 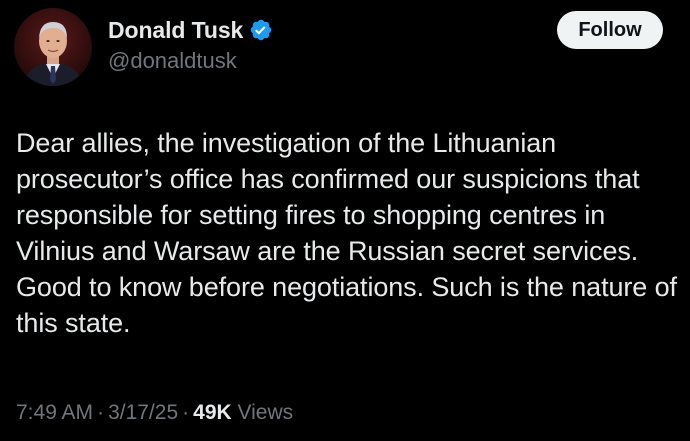 I want to click on author-info: Donald Tusk @donaldtusk, so click(x=190, y=44).